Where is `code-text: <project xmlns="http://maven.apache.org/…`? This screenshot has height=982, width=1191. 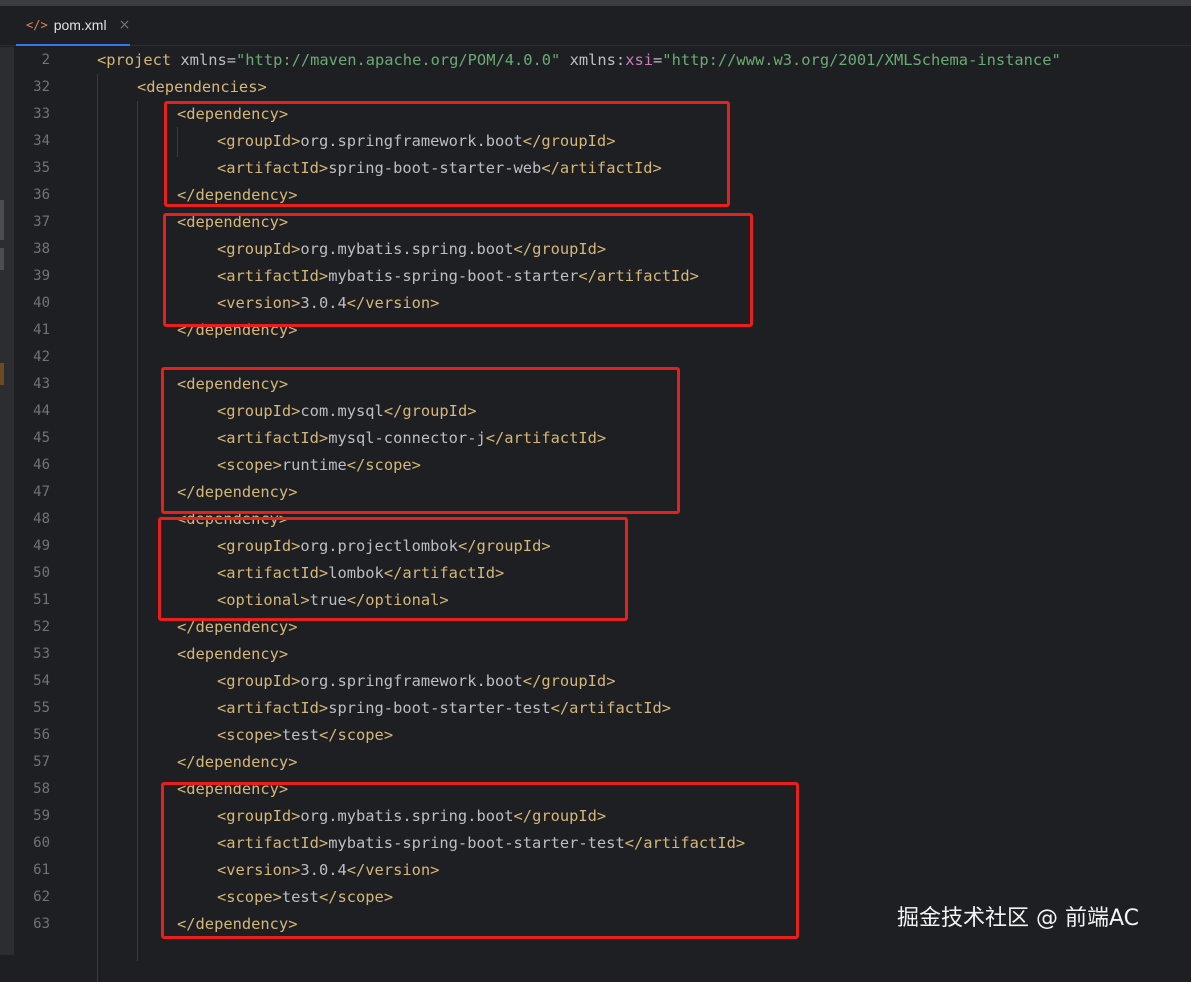 code-text: <project xmlns="http://maven.apache.org/… is located at coordinates (579, 60).